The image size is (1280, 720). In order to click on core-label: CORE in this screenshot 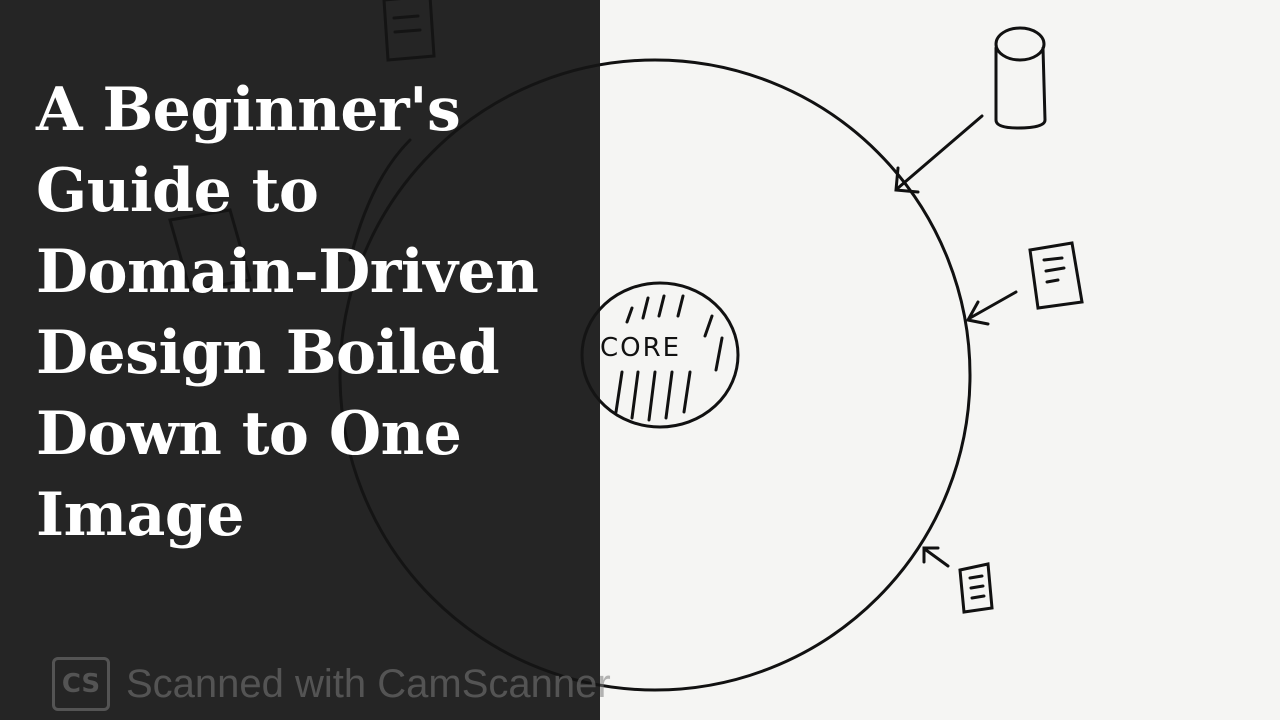, I will do `click(640, 348)`.